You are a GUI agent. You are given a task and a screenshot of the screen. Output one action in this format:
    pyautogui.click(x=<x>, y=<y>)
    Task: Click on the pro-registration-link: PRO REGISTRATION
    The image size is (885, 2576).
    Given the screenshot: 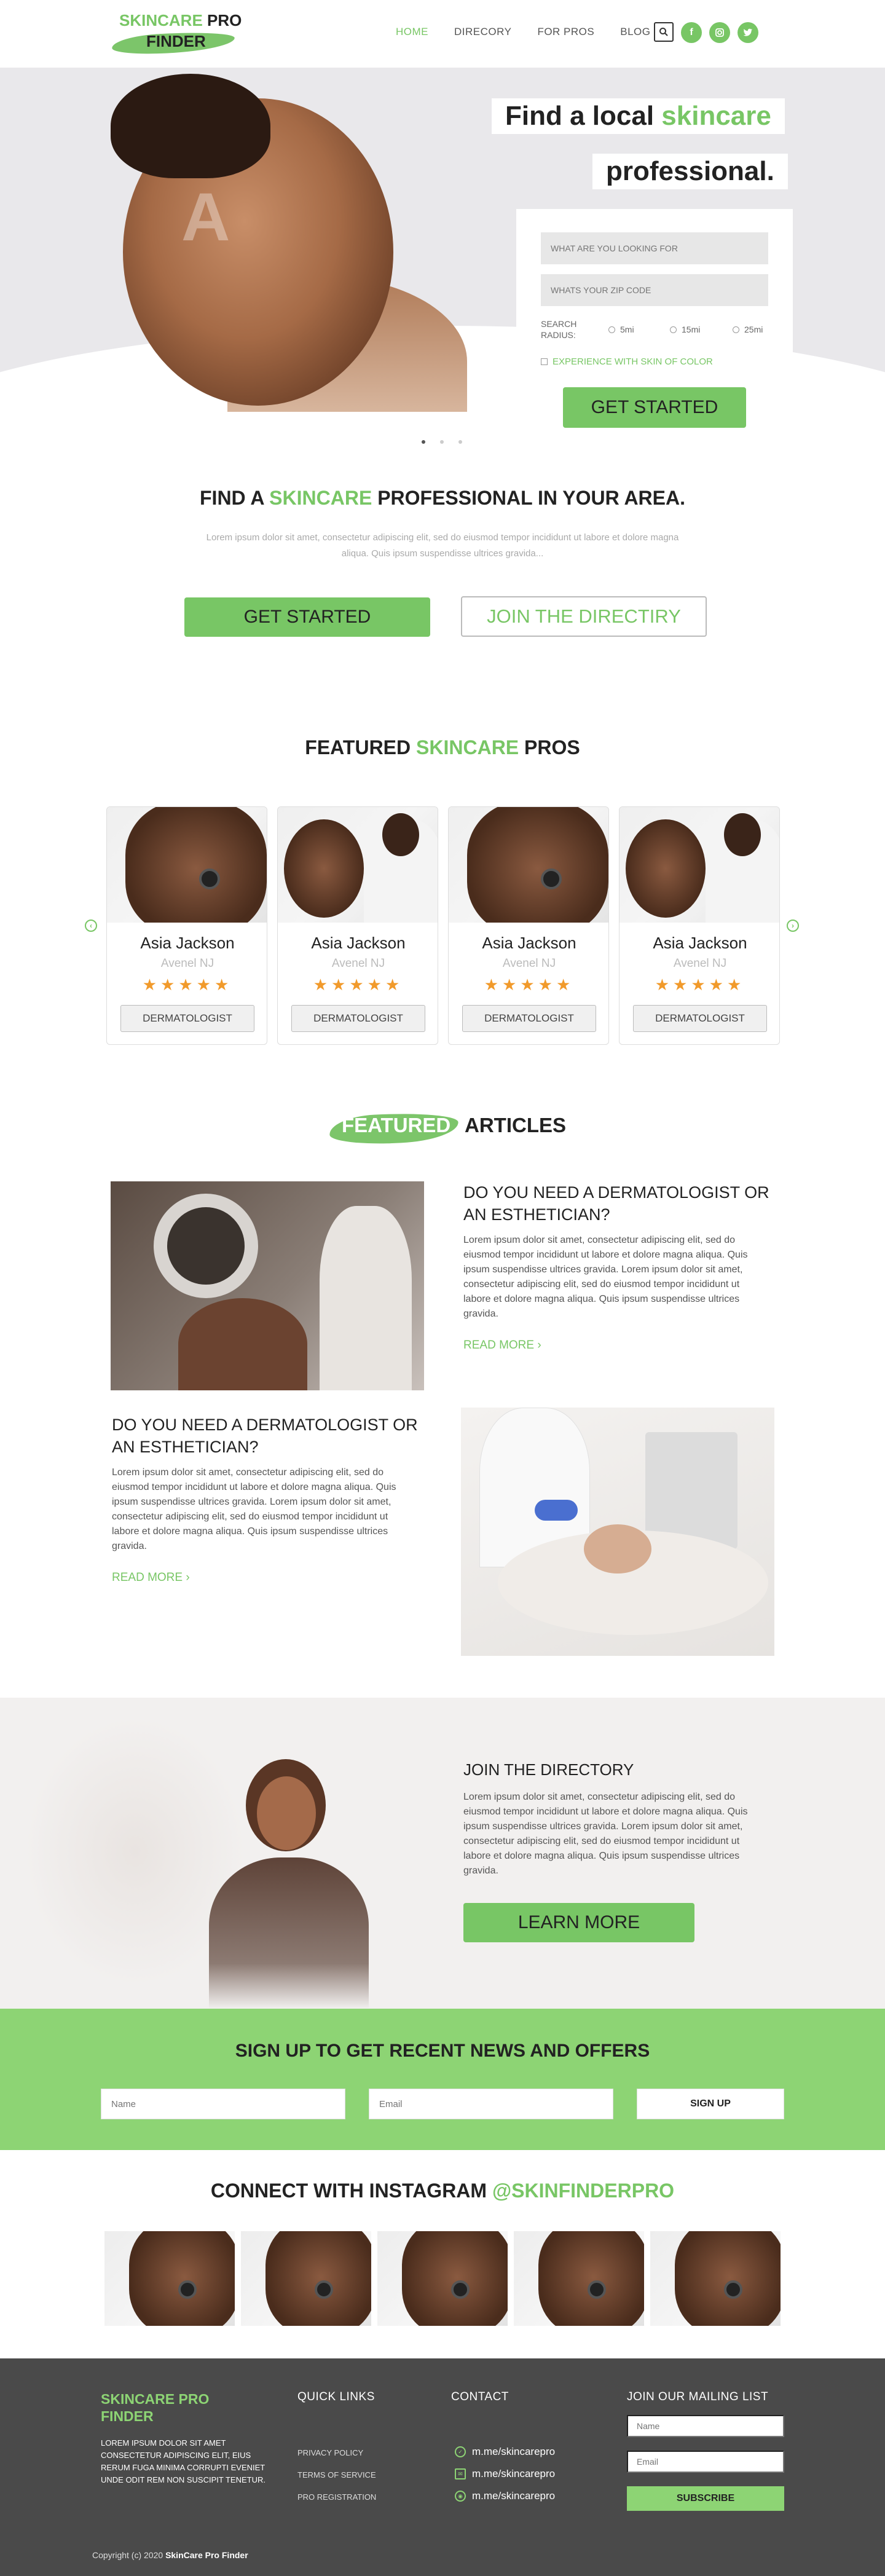 What is the action you would take?
    pyautogui.click(x=337, y=2497)
    